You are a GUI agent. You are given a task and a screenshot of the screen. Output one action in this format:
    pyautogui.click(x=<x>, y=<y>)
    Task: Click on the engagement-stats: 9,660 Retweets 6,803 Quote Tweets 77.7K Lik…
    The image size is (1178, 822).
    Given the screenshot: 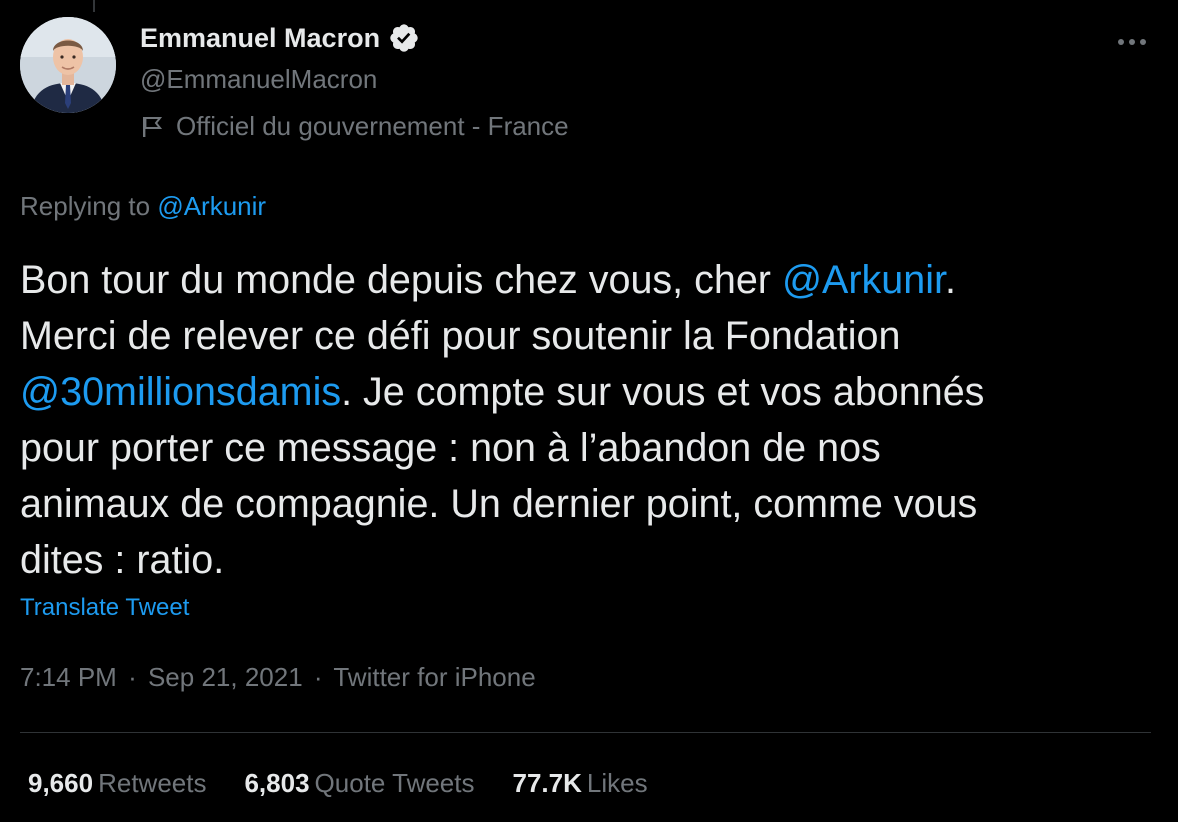 What is the action you would take?
    pyautogui.click(x=357, y=783)
    